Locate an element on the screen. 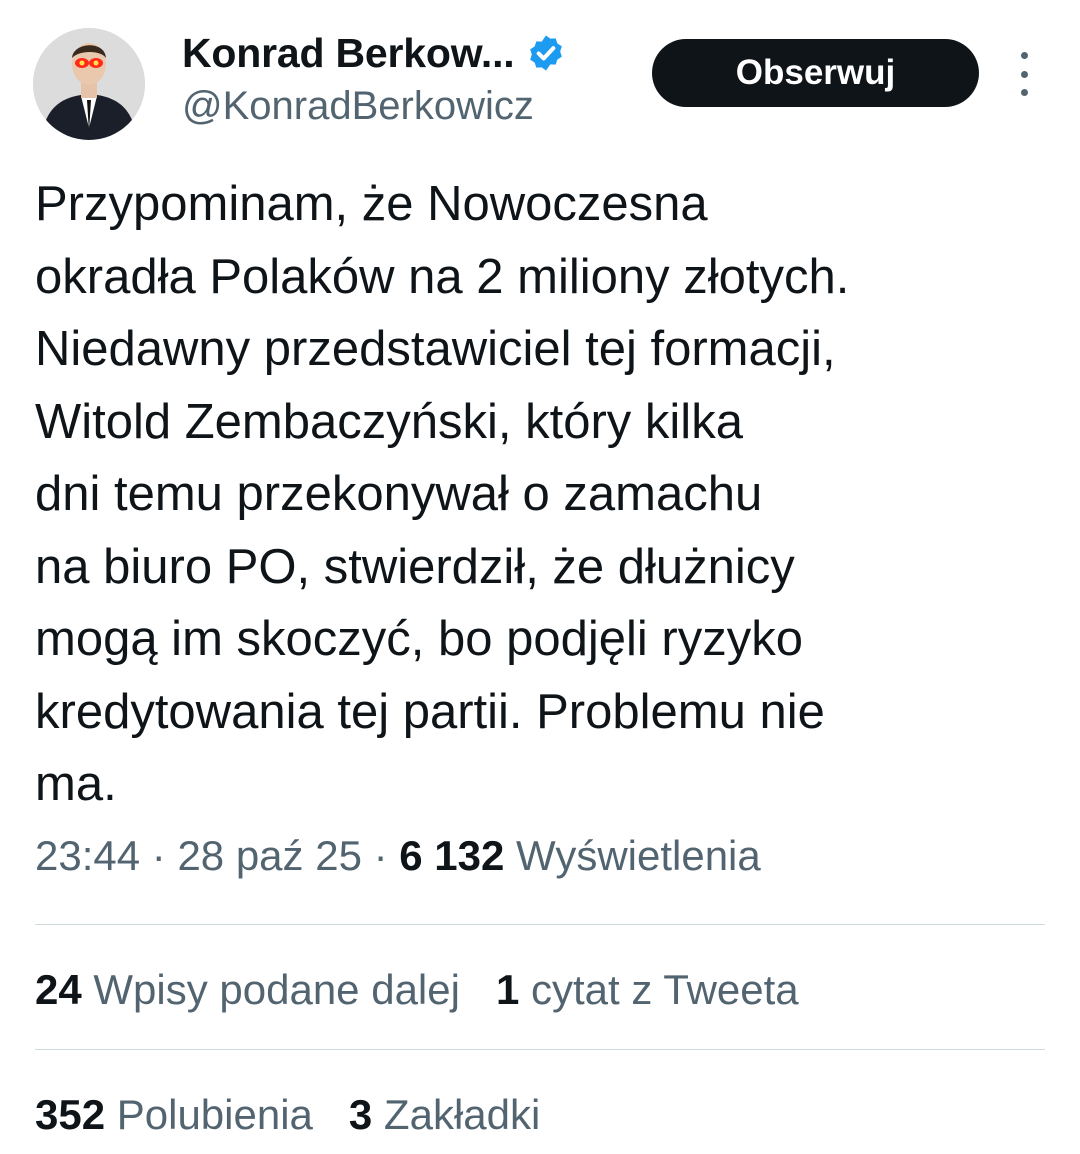 The width and height of the screenshot is (1080, 1154). bookmarks-label: Zakładki is located at coordinates (456, 1114).